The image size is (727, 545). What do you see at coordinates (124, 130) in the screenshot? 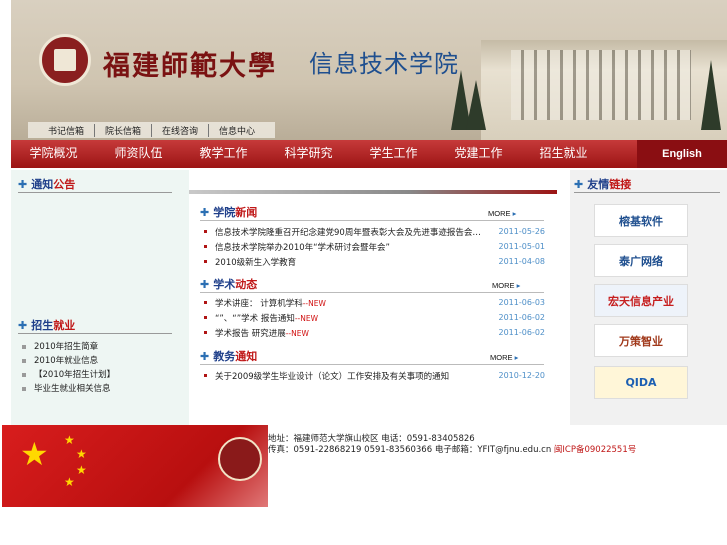
I see `top-link-dean-mailbox: 院长信箱` at bounding box center [124, 130].